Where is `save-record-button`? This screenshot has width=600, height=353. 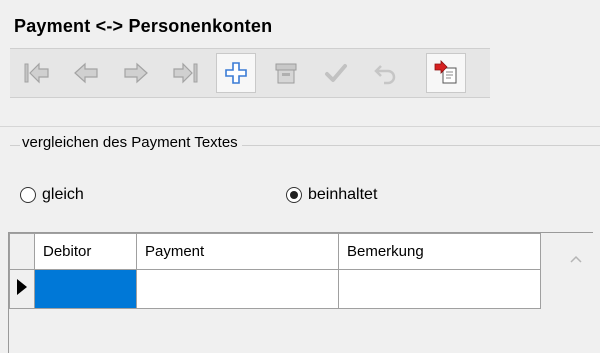 save-record-button is located at coordinates (336, 73).